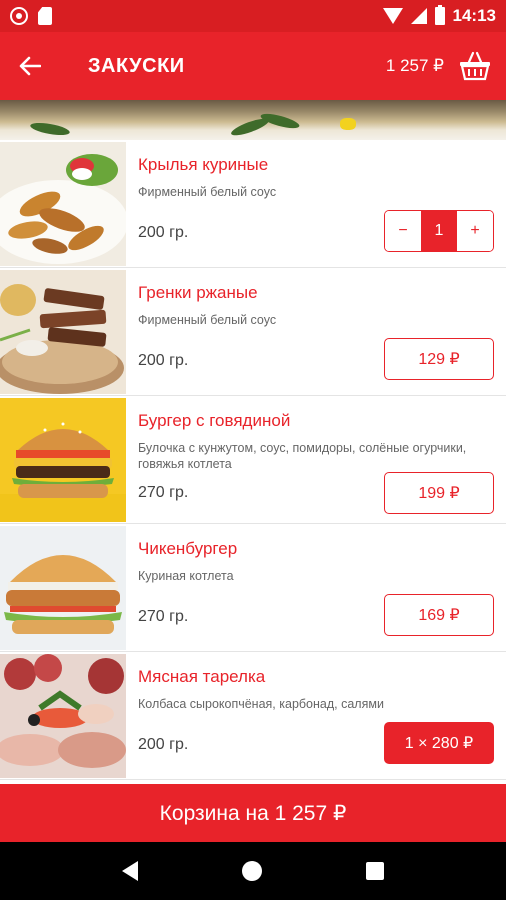 The width and height of the screenshot is (506, 900). I want to click on status-bar: 14:13, so click(253, 16).